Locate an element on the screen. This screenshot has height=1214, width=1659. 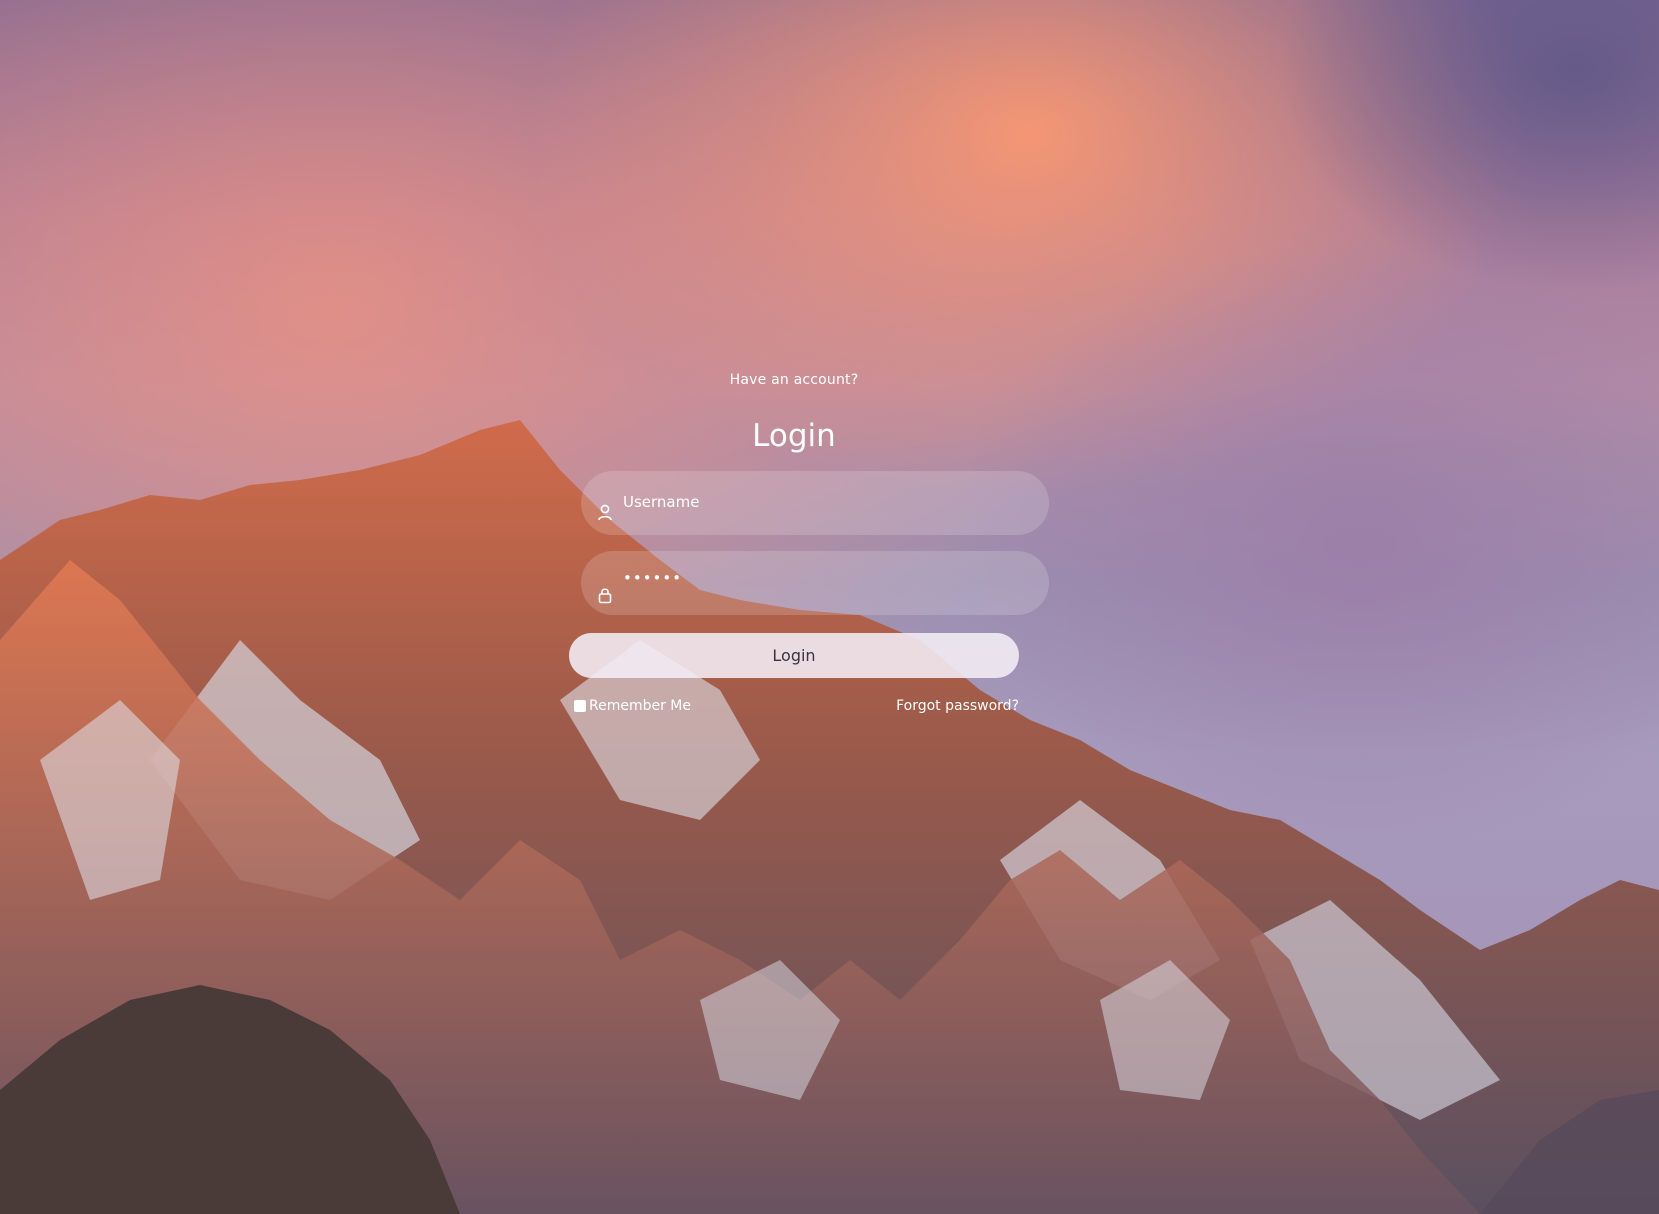
forgot-password-link: Forgot password? is located at coordinates (957, 706).